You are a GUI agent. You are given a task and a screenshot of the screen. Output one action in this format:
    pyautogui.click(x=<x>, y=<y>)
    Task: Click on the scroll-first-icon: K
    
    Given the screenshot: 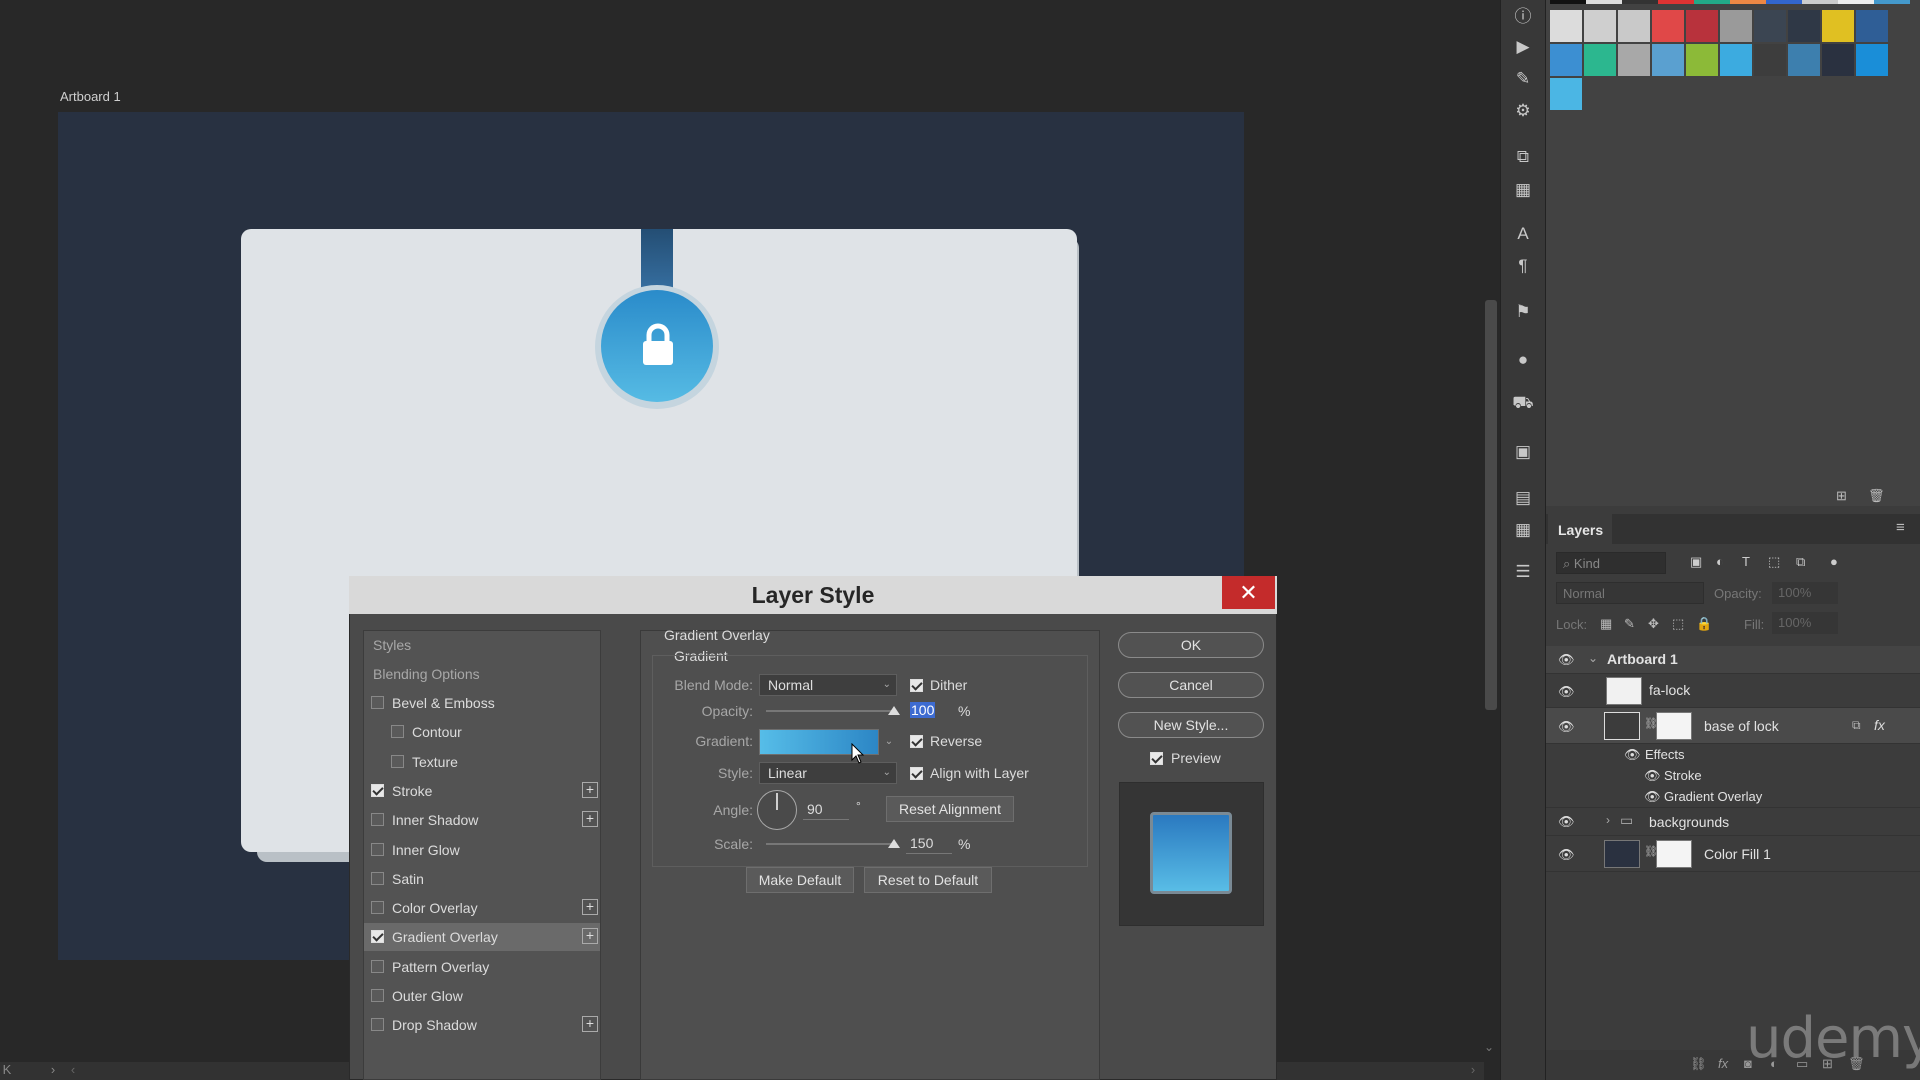 What is the action you would take?
    pyautogui.click(x=7, y=1071)
    